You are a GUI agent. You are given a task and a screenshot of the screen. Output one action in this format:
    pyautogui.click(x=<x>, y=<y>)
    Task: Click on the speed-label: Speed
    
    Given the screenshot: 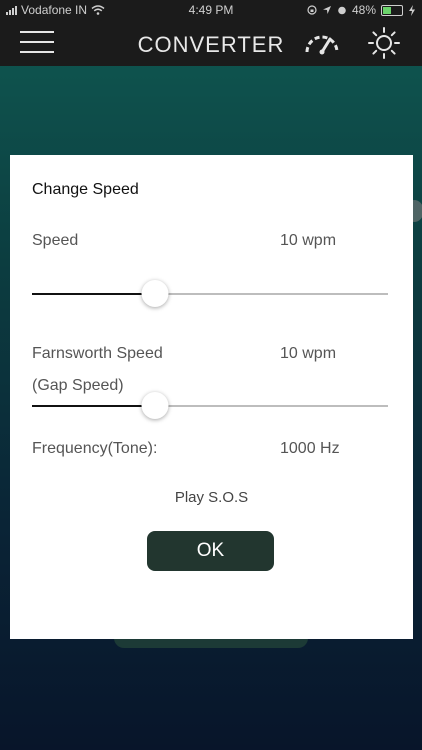 What is the action you would take?
    pyautogui.click(x=55, y=240)
    